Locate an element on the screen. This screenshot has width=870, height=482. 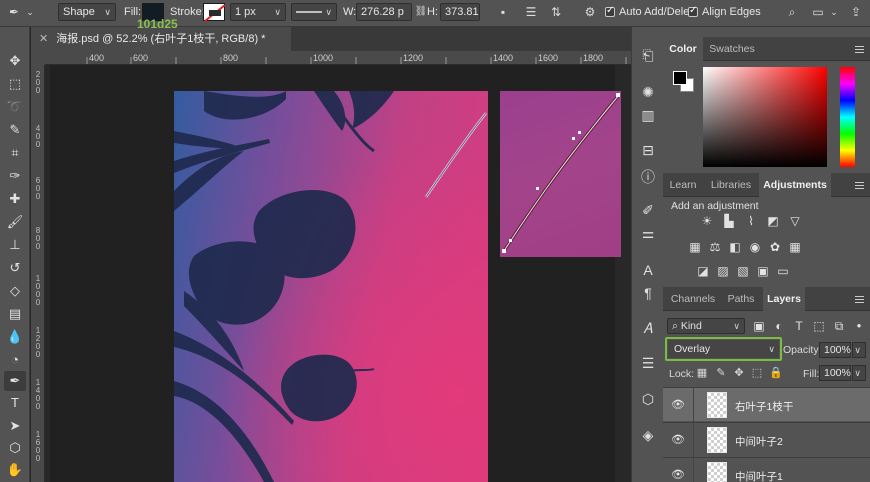
channel-mixer-icon: ✿ is located at coordinates (775, 247).